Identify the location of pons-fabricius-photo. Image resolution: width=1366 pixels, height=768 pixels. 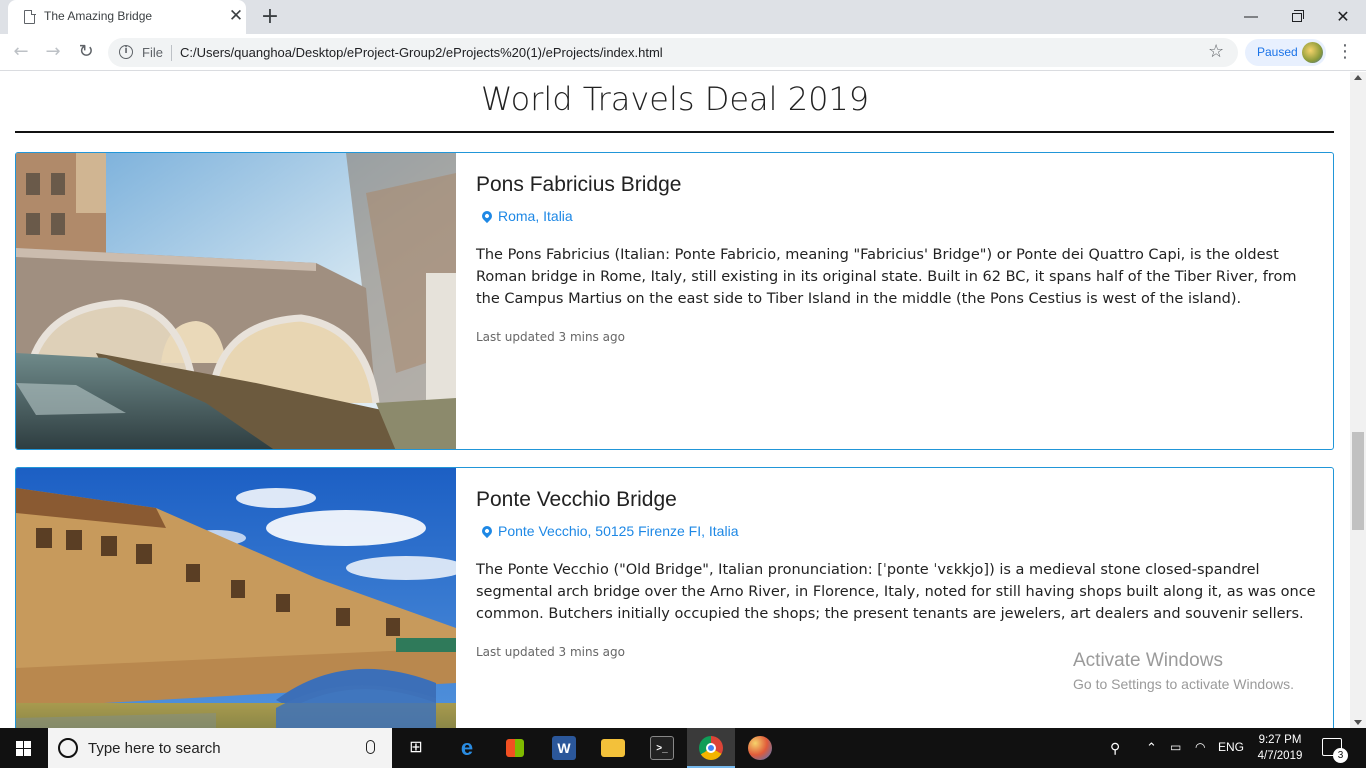
(236, 301).